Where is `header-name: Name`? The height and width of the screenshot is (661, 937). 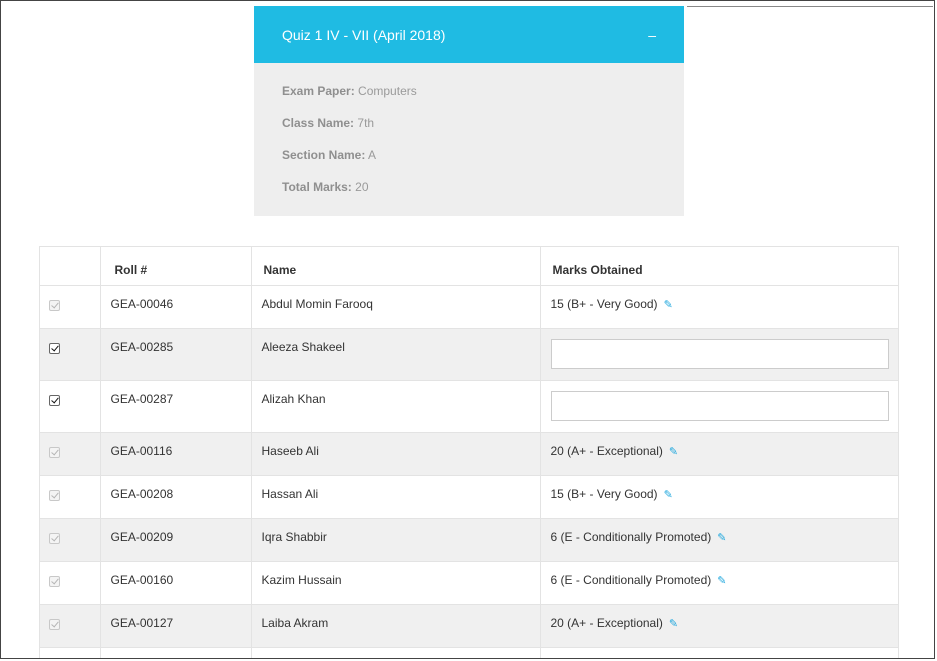
header-name: Name is located at coordinates (396, 266).